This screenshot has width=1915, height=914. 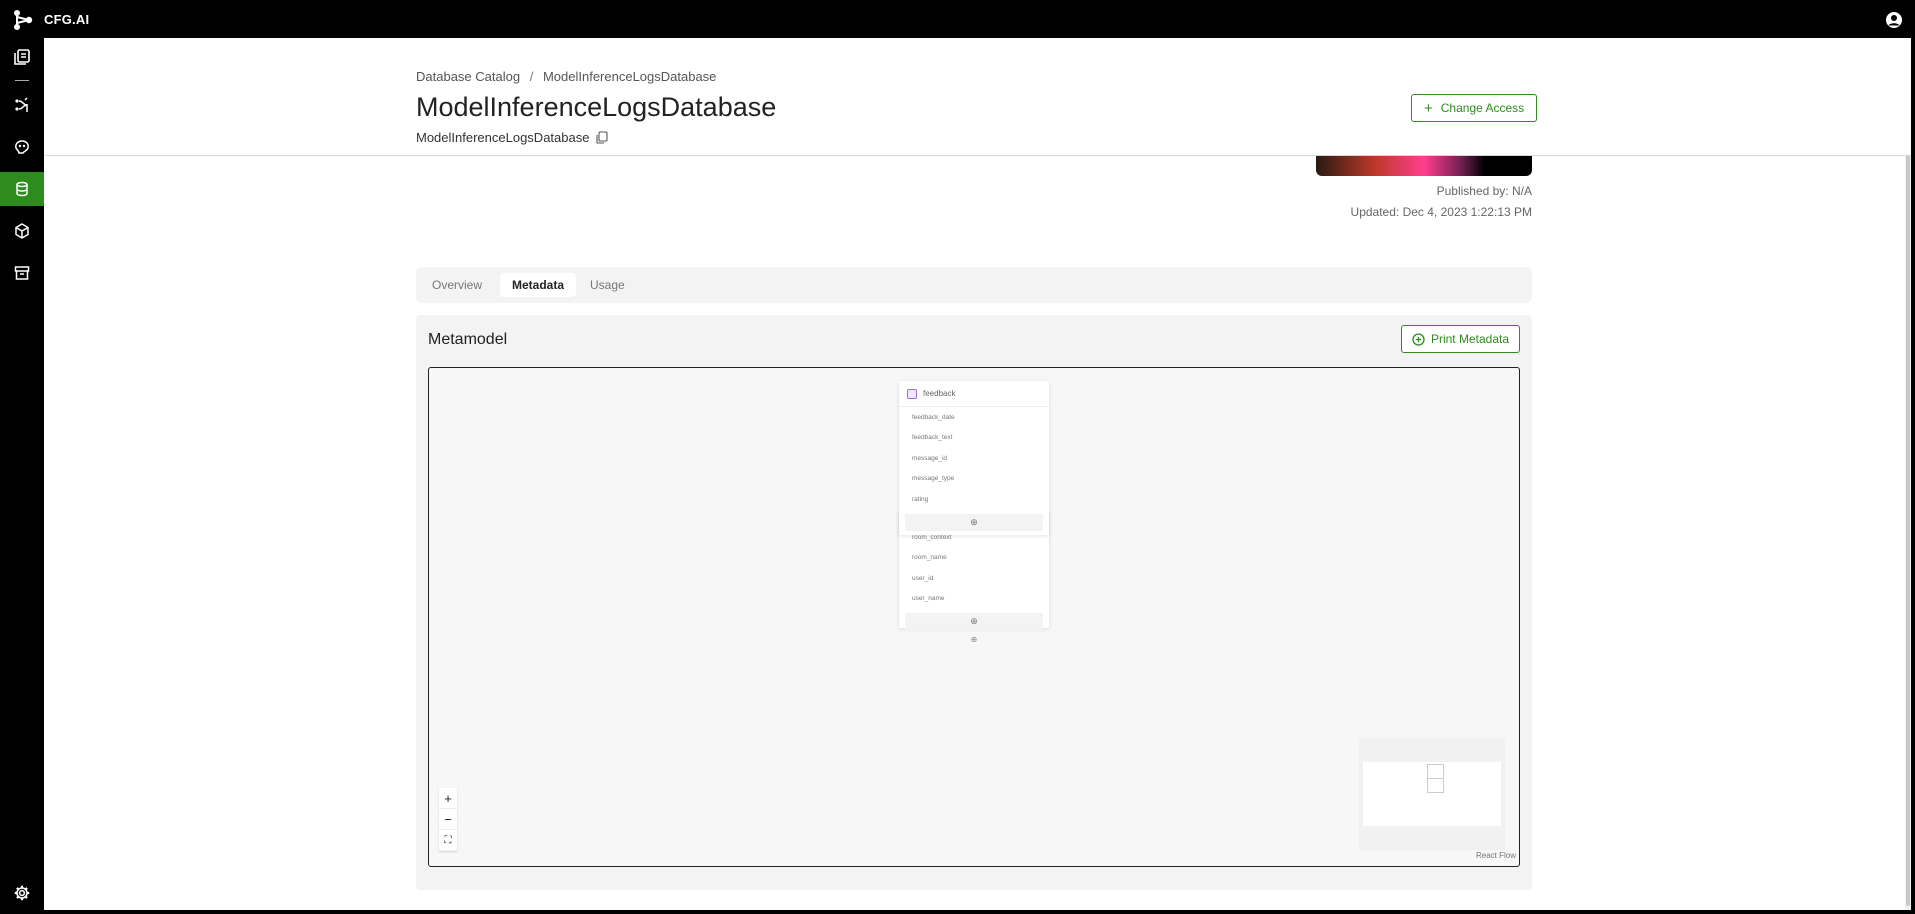 I want to click on sidebar-item-models, so click(x=22, y=147).